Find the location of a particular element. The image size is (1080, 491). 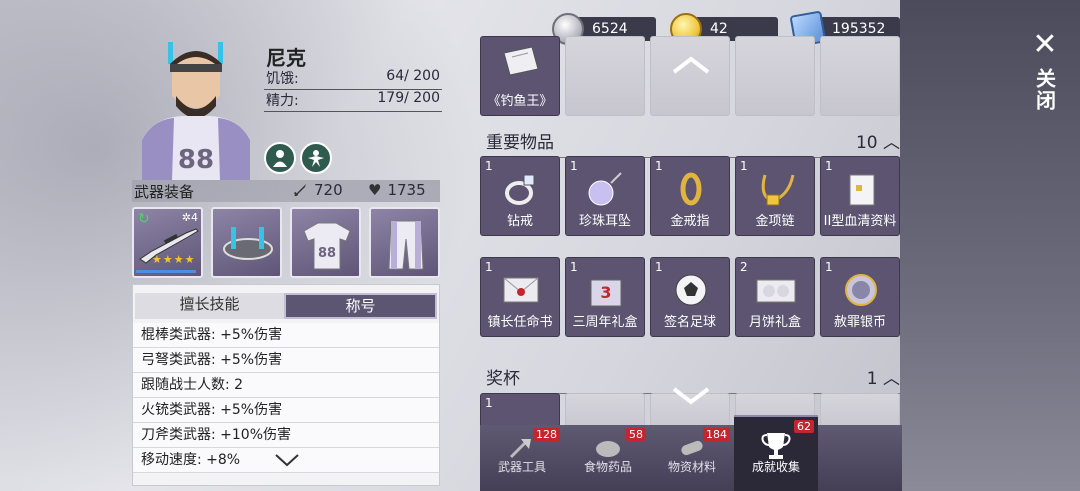

person-icon is located at coordinates (280, 158).